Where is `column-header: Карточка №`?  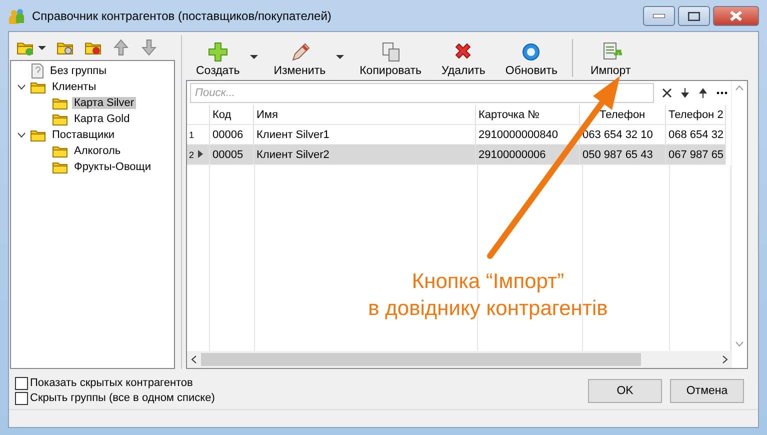 column-header: Карточка № is located at coordinates (527, 114).